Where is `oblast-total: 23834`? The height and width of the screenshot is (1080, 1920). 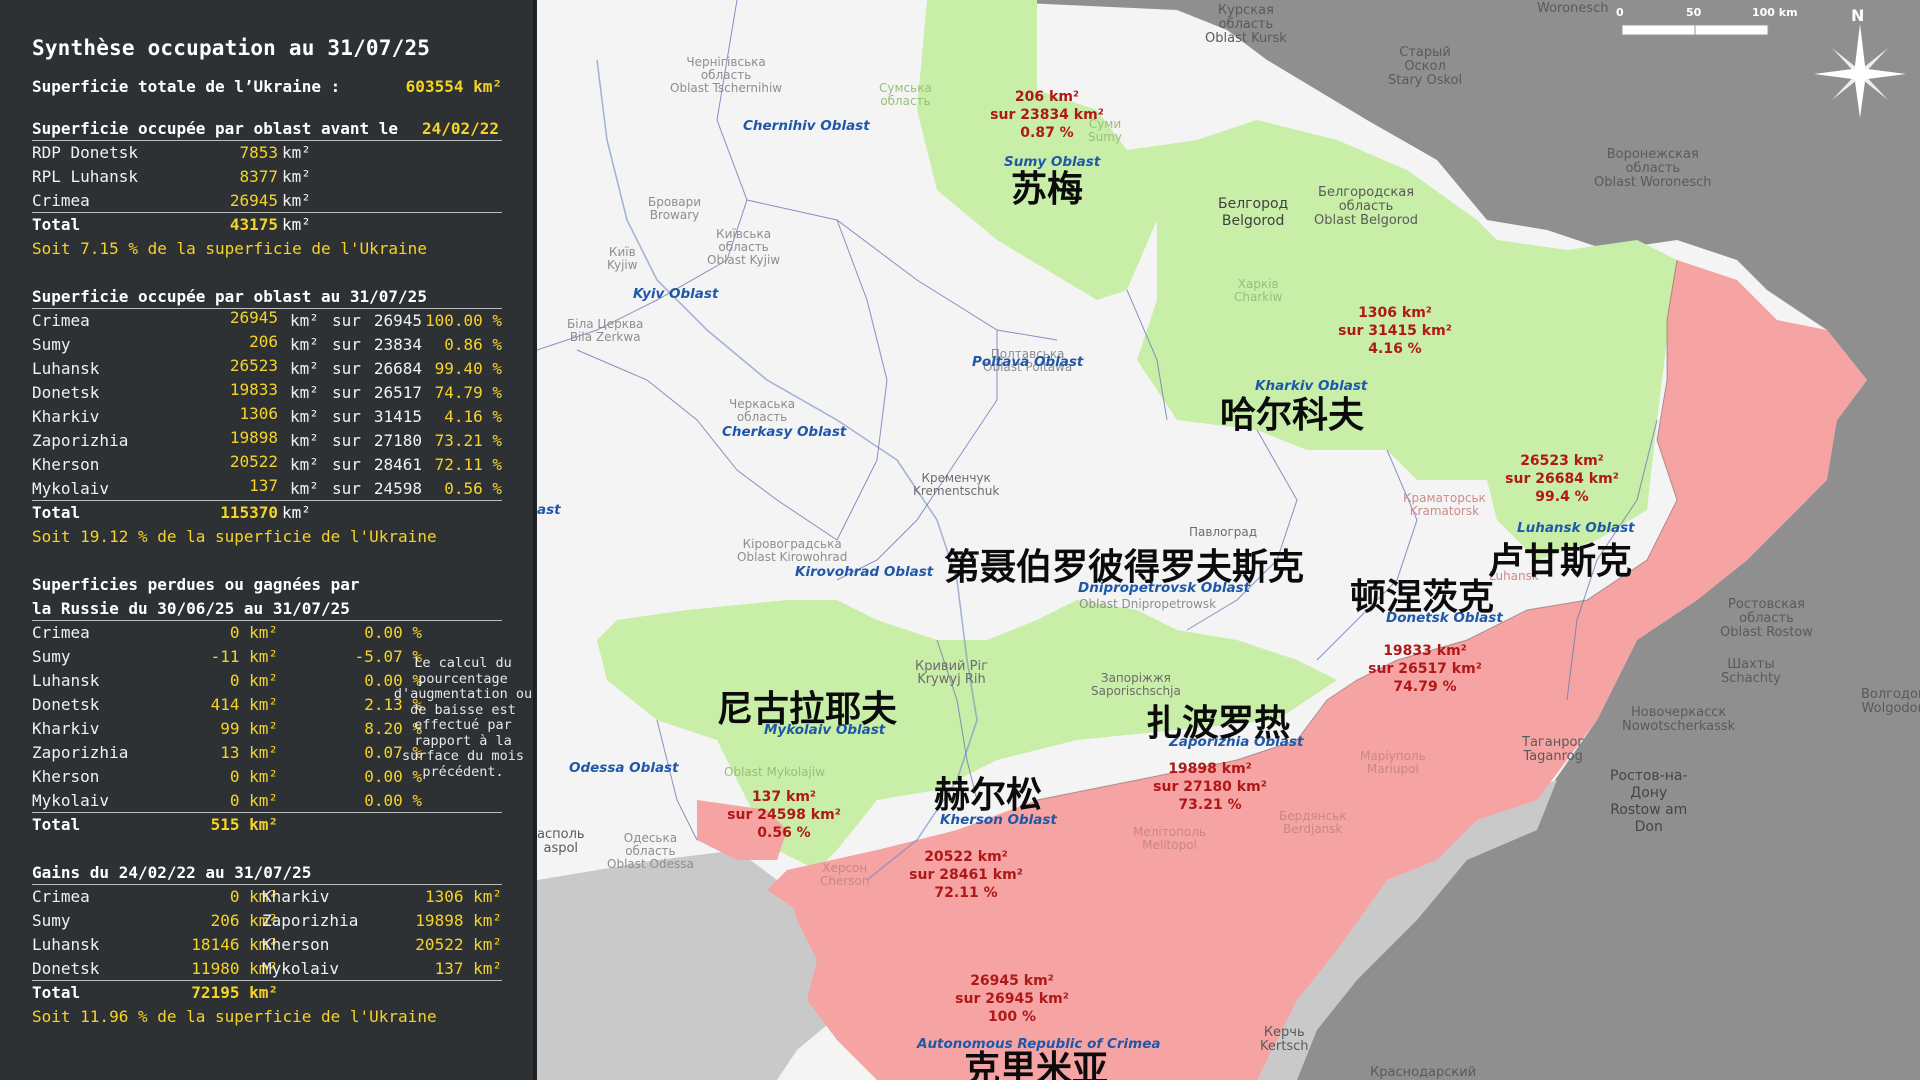
oblast-total: 23834 is located at coordinates (397, 344).